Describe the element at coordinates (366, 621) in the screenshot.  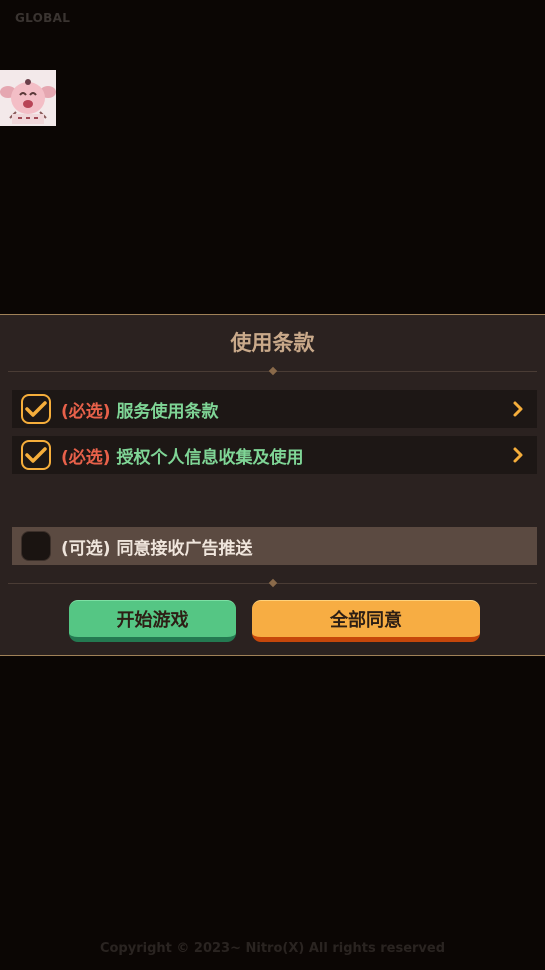
I see `agree-all-button: 全部同意` at that location.